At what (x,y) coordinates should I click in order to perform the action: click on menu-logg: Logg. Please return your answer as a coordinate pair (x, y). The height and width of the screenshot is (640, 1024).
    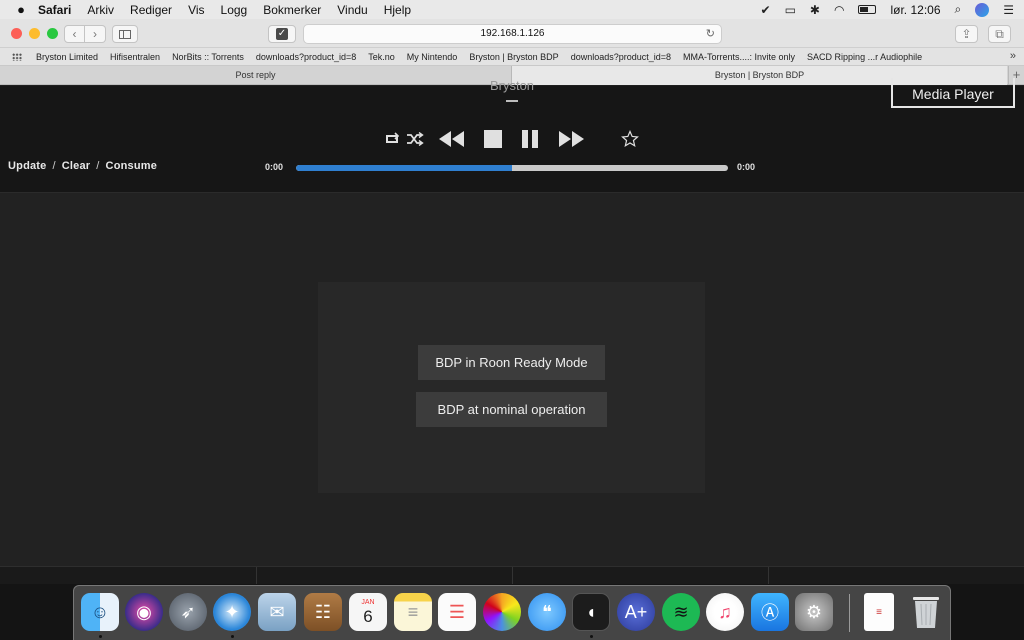
    Looking at the image, I should click on (234, 10).